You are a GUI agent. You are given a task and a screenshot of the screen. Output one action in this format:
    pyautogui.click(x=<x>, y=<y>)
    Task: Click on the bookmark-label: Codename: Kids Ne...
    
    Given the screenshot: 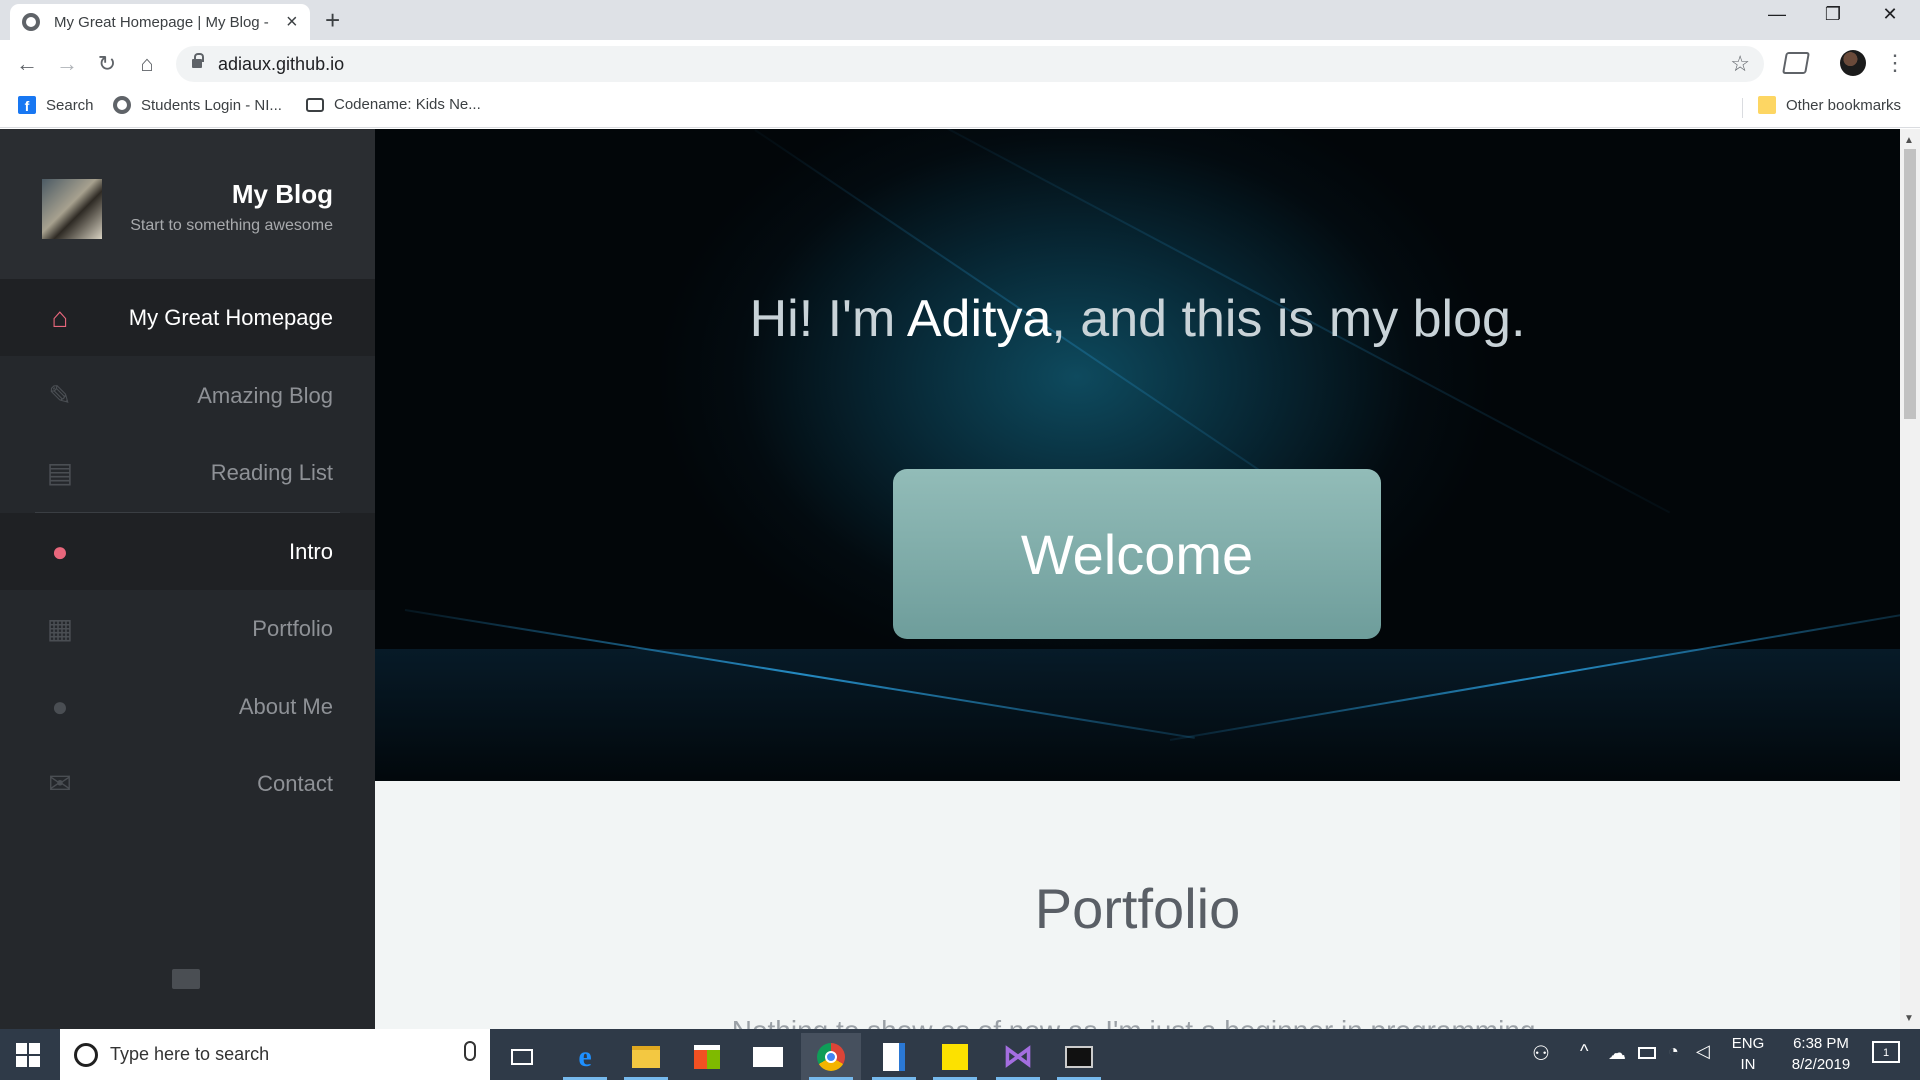 What is the action you would take?
    pyautogui.click(x=407, y=104)
    